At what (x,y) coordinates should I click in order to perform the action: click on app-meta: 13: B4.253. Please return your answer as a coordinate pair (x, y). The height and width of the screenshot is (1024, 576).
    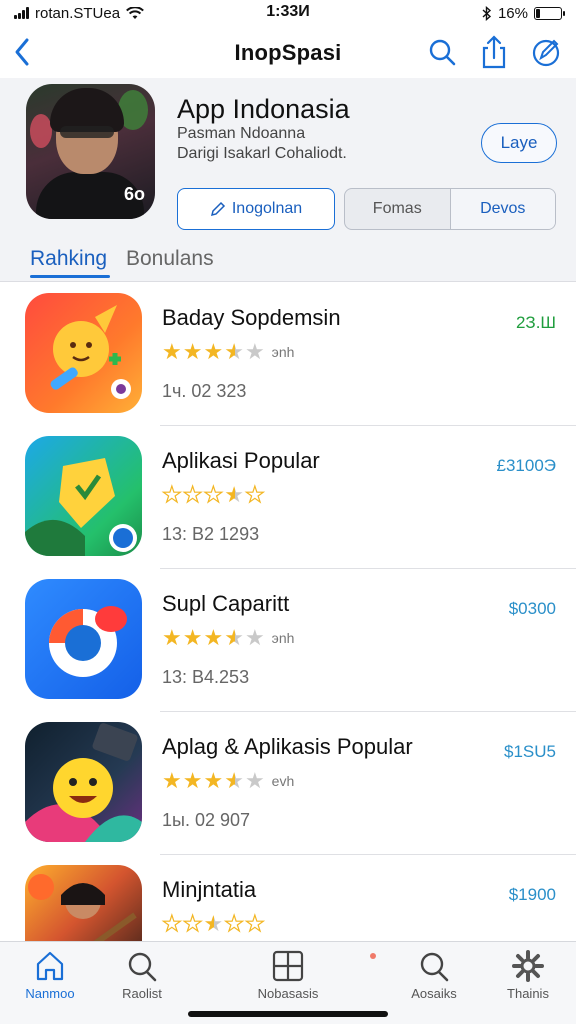
    Looking at the image, I should click on (206, 677).